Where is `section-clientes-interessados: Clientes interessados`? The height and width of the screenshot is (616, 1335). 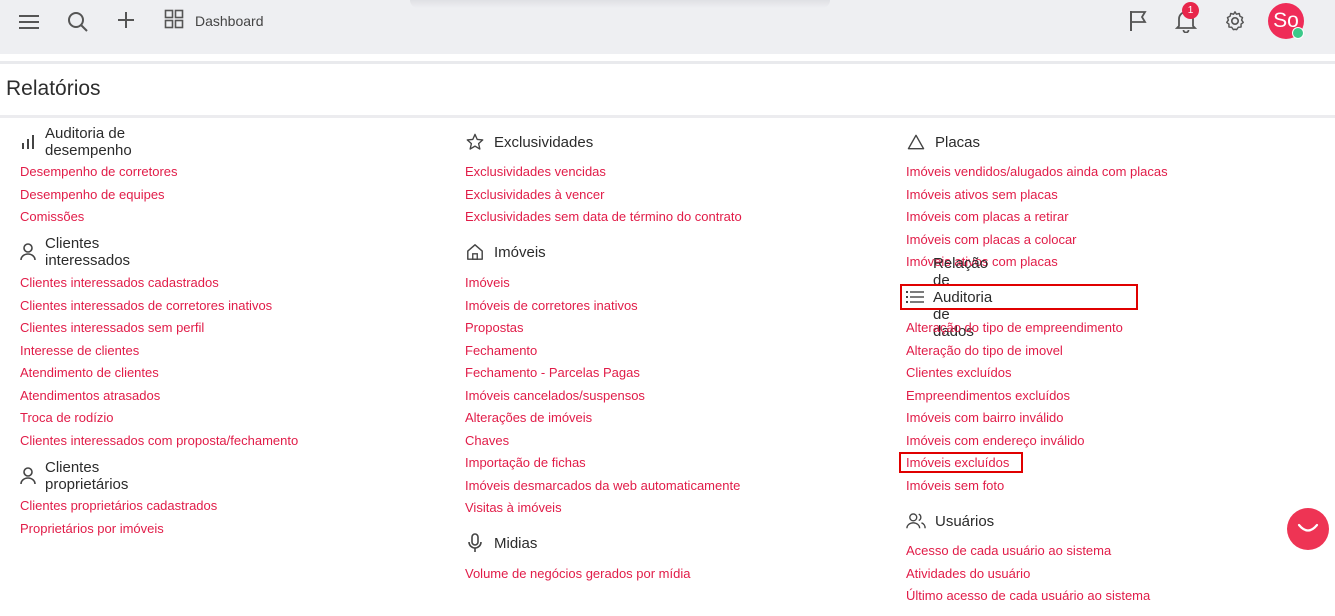
section-clientes-interessados: Clientes interessados is located at coordinates (77, 252).